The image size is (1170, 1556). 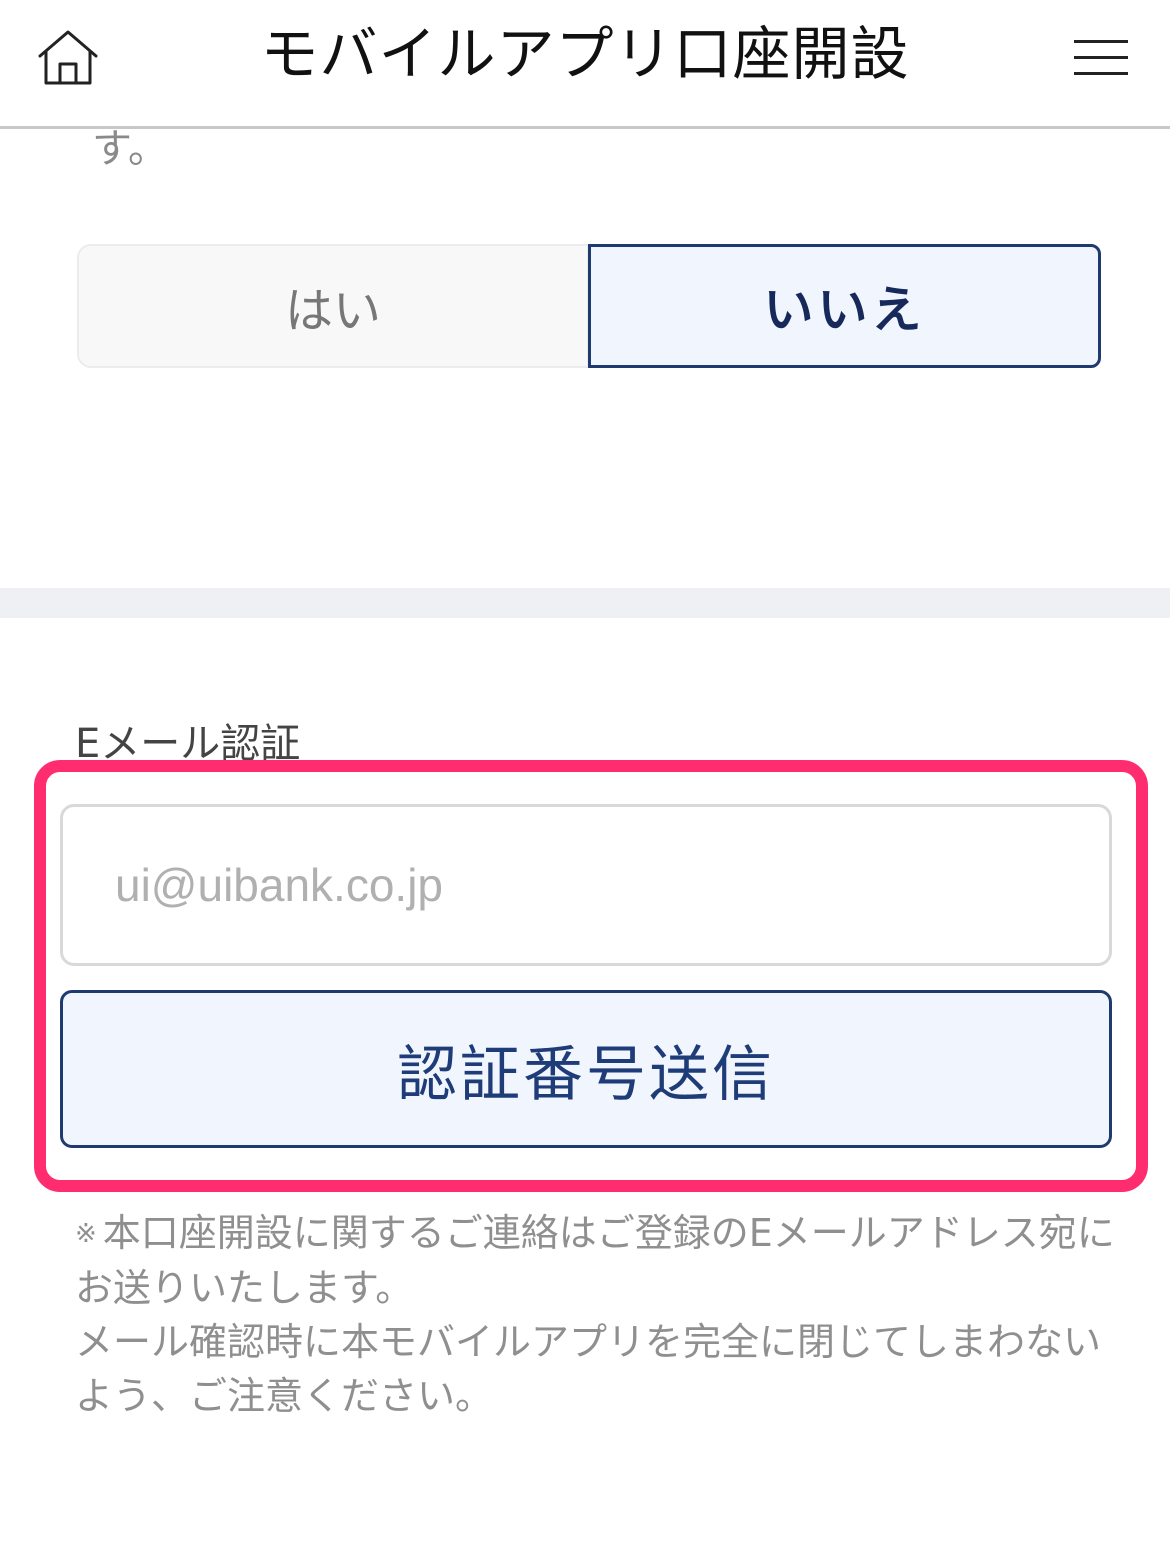 What do you see at coordinates (585, 54) in the screenshot?
I see `page-title: モバイルアプリ口座開設` at bounding box center [585, 54].